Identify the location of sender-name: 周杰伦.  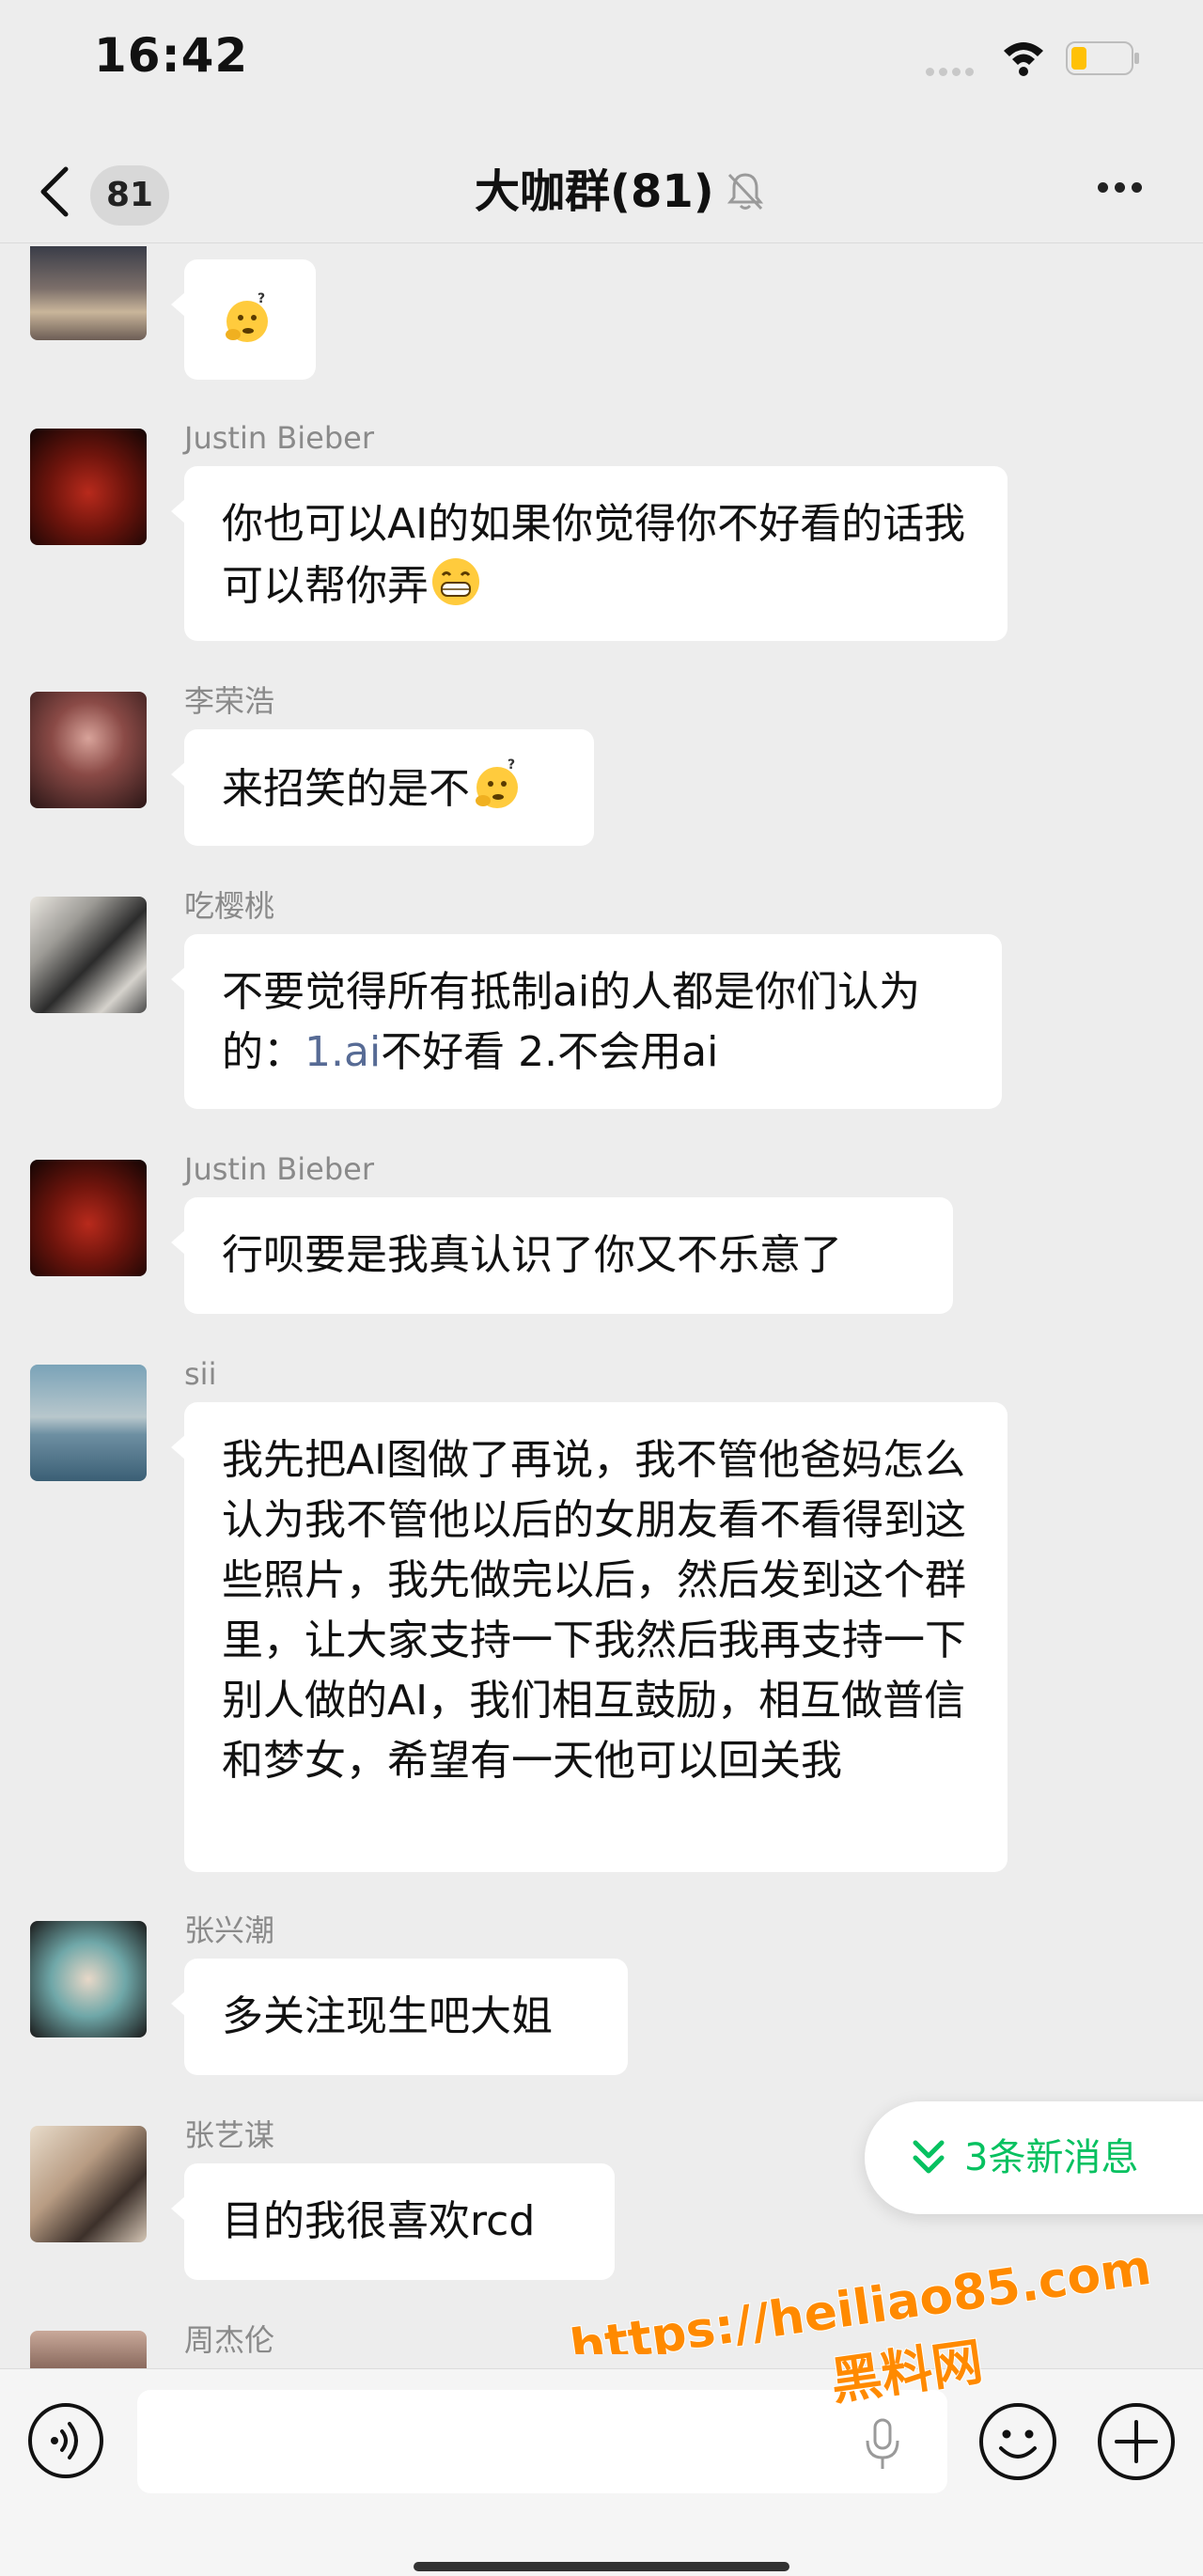
(229, 2340).